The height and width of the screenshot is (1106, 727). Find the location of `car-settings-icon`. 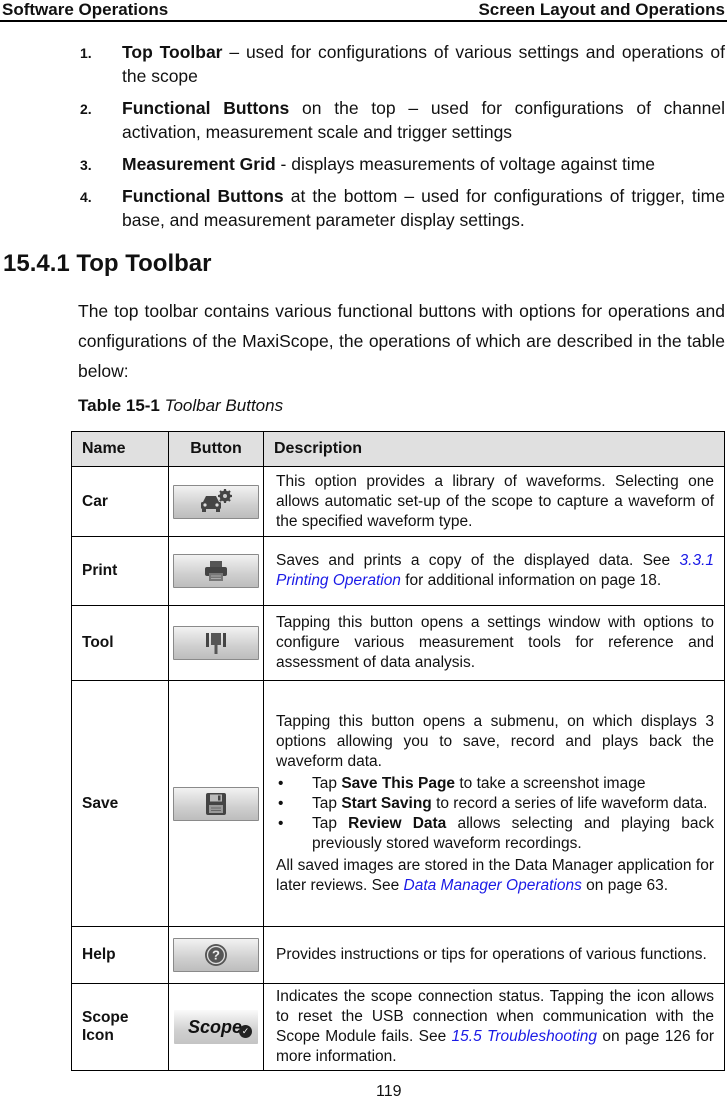

car-settings-icon is located at coordinates (216, 500).